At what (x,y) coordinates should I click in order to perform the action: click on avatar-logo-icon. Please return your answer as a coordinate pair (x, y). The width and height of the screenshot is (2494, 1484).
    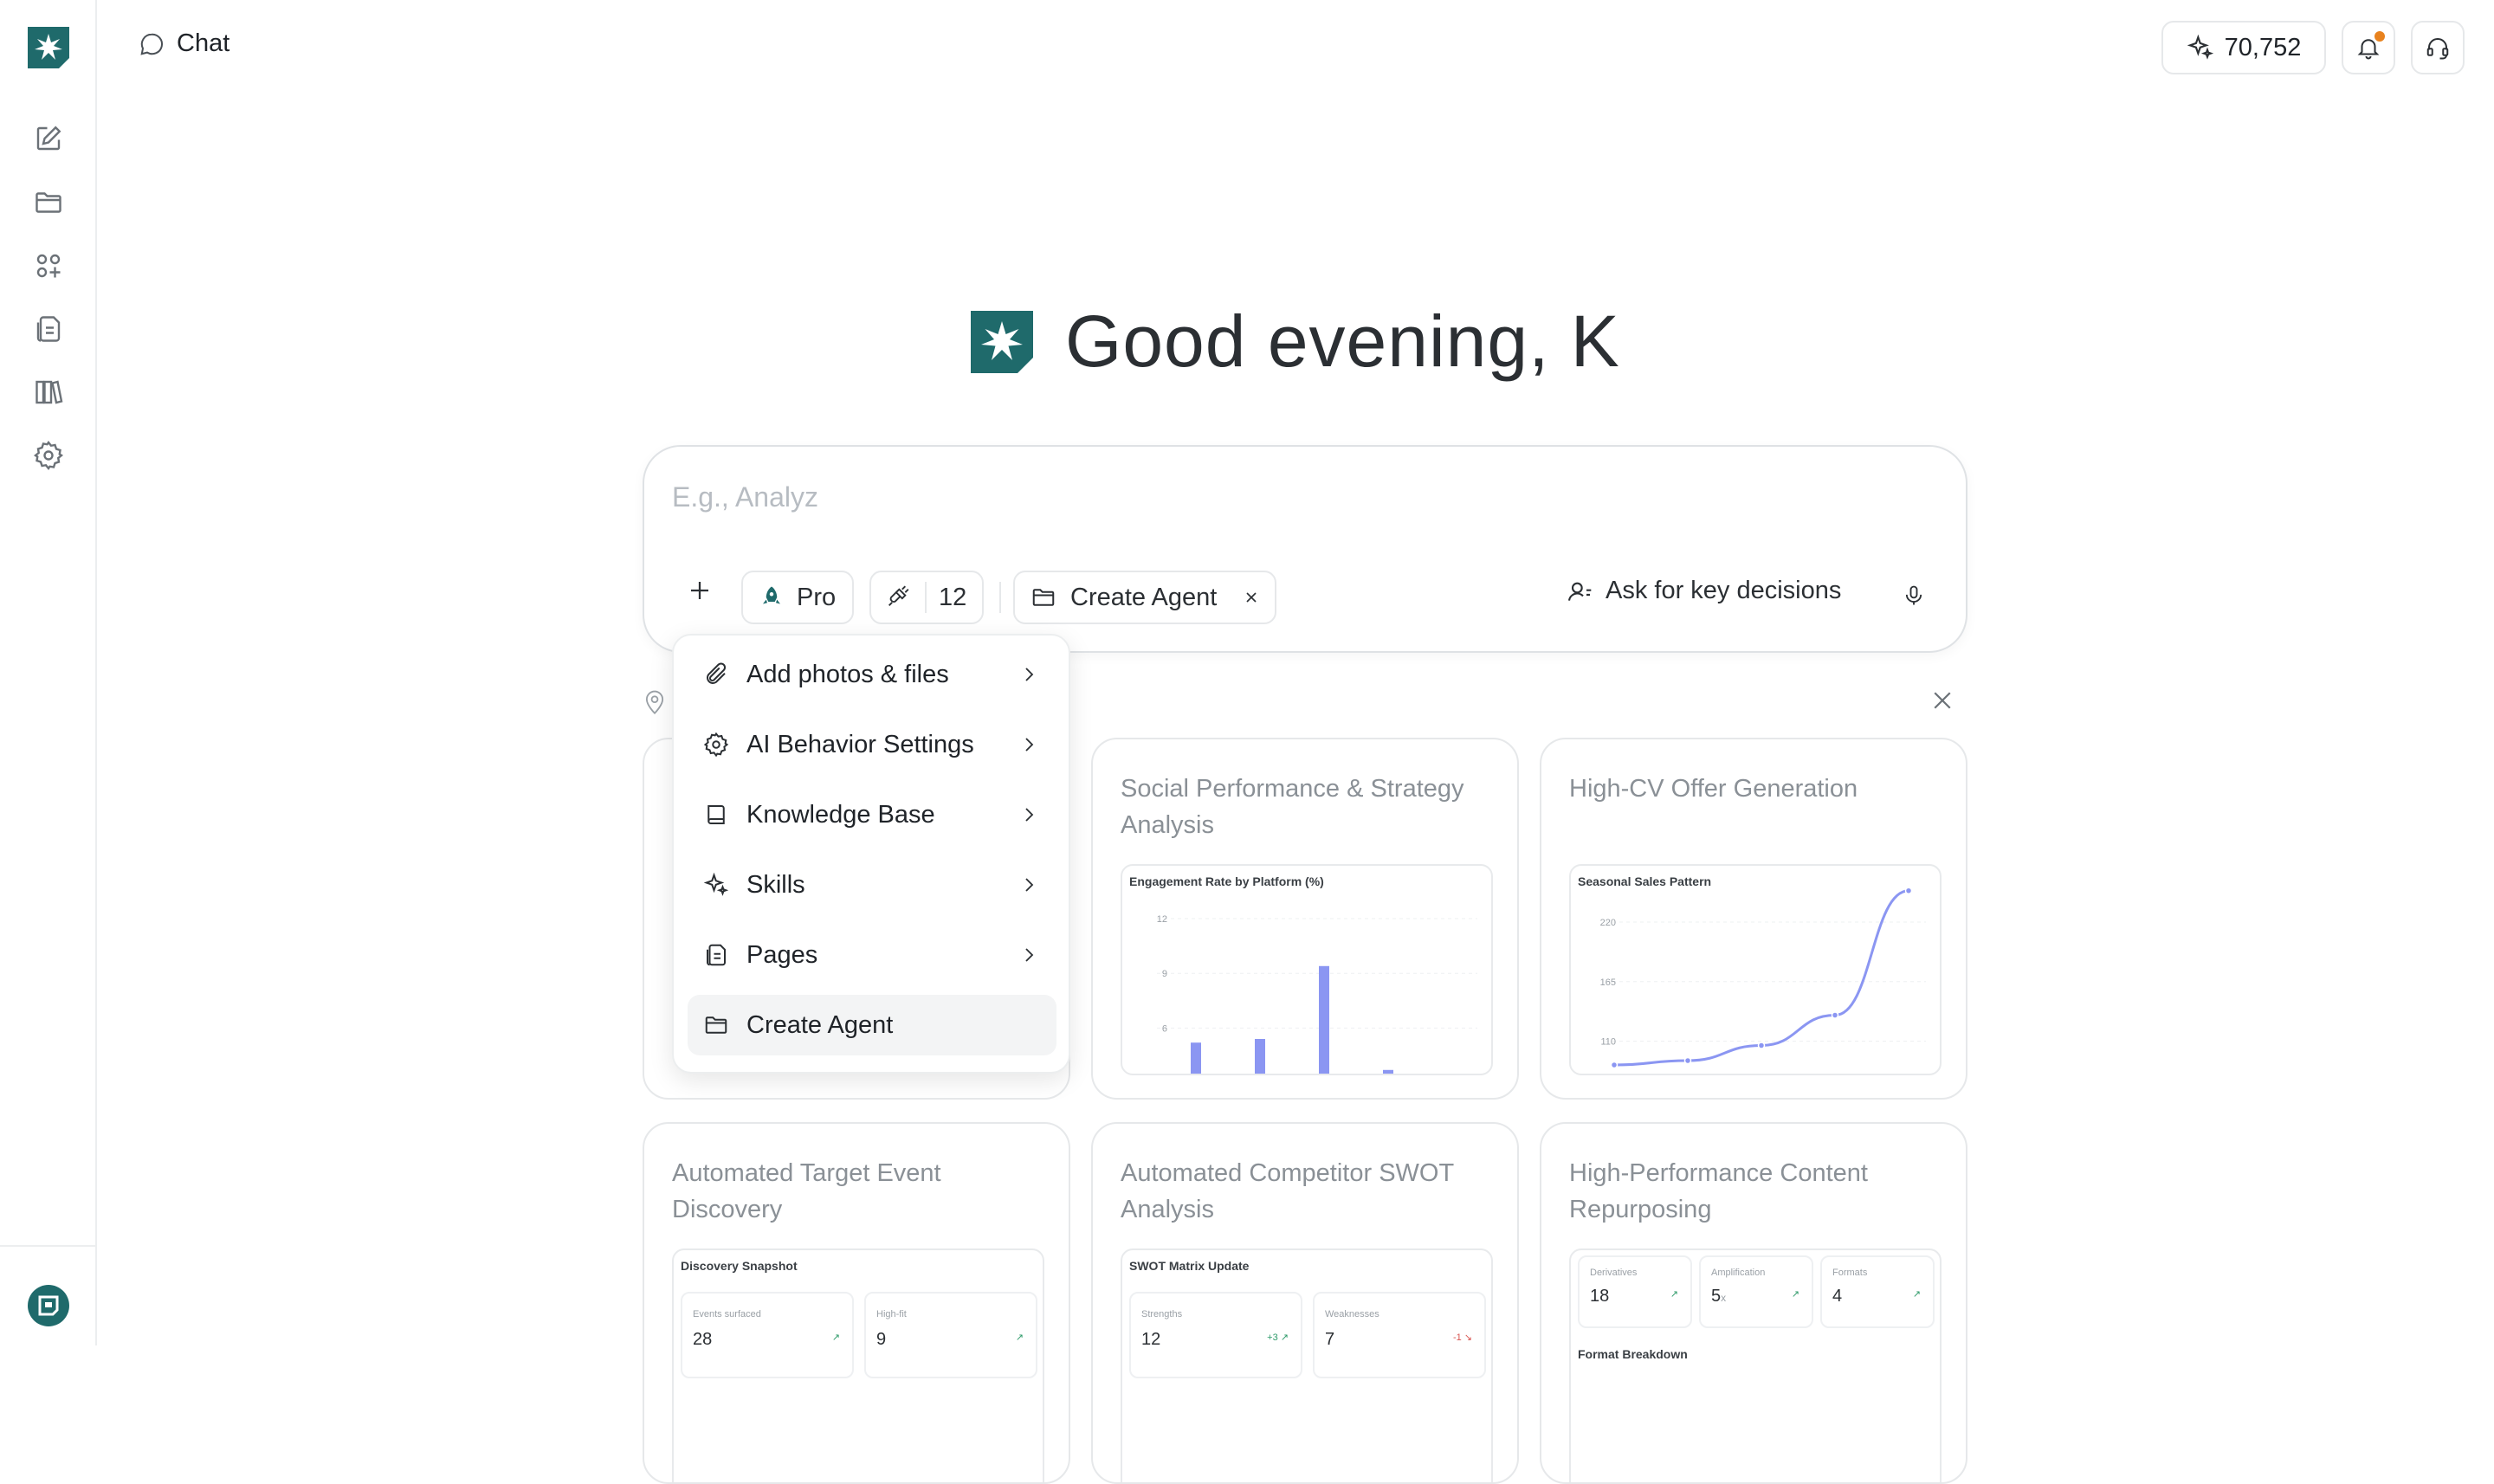
    Looking at the image, I should click on (48, 1305).